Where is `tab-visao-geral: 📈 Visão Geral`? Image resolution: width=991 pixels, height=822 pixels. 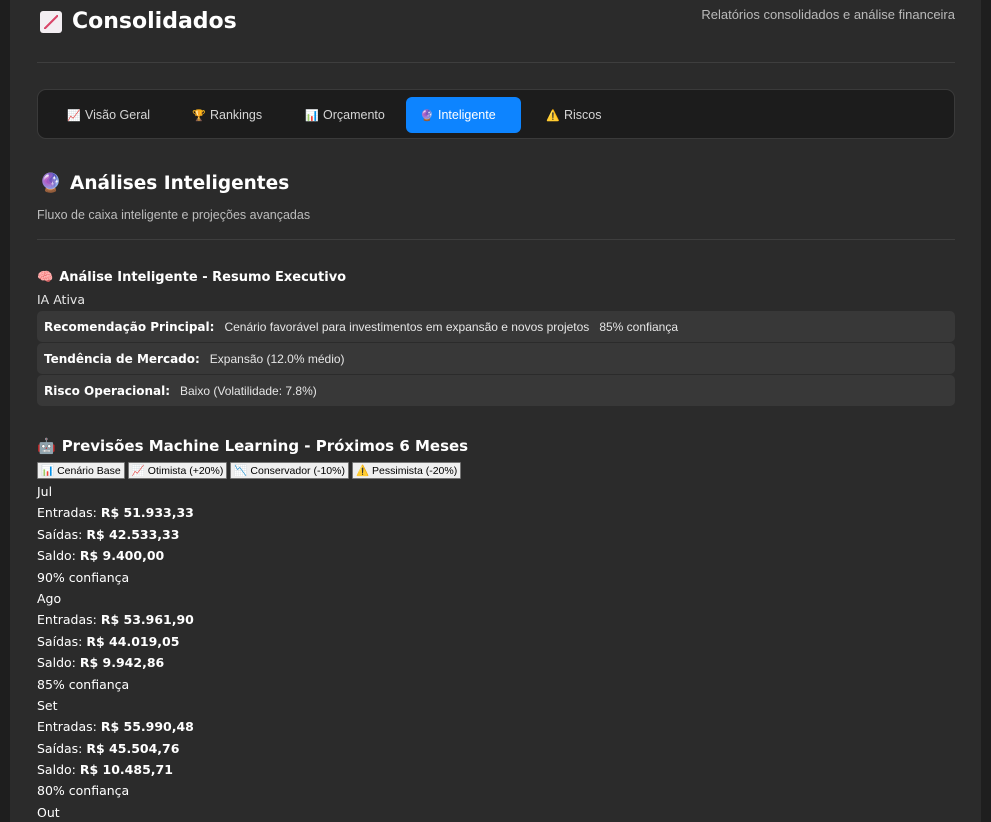 tab-visao-geral: 📈 Visão Geral is located at coordinates (108, 115).